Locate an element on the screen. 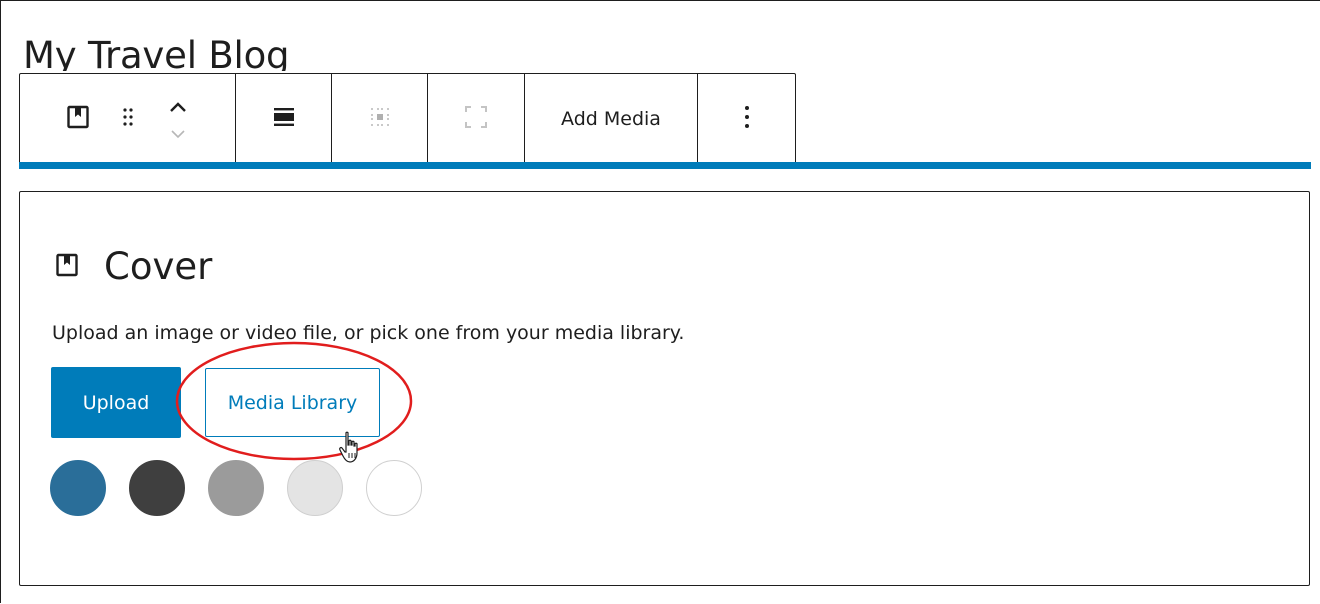 This screenshot has height=604, width=1320. toolbar-group-fullheight is located at coordinates (476, 119).